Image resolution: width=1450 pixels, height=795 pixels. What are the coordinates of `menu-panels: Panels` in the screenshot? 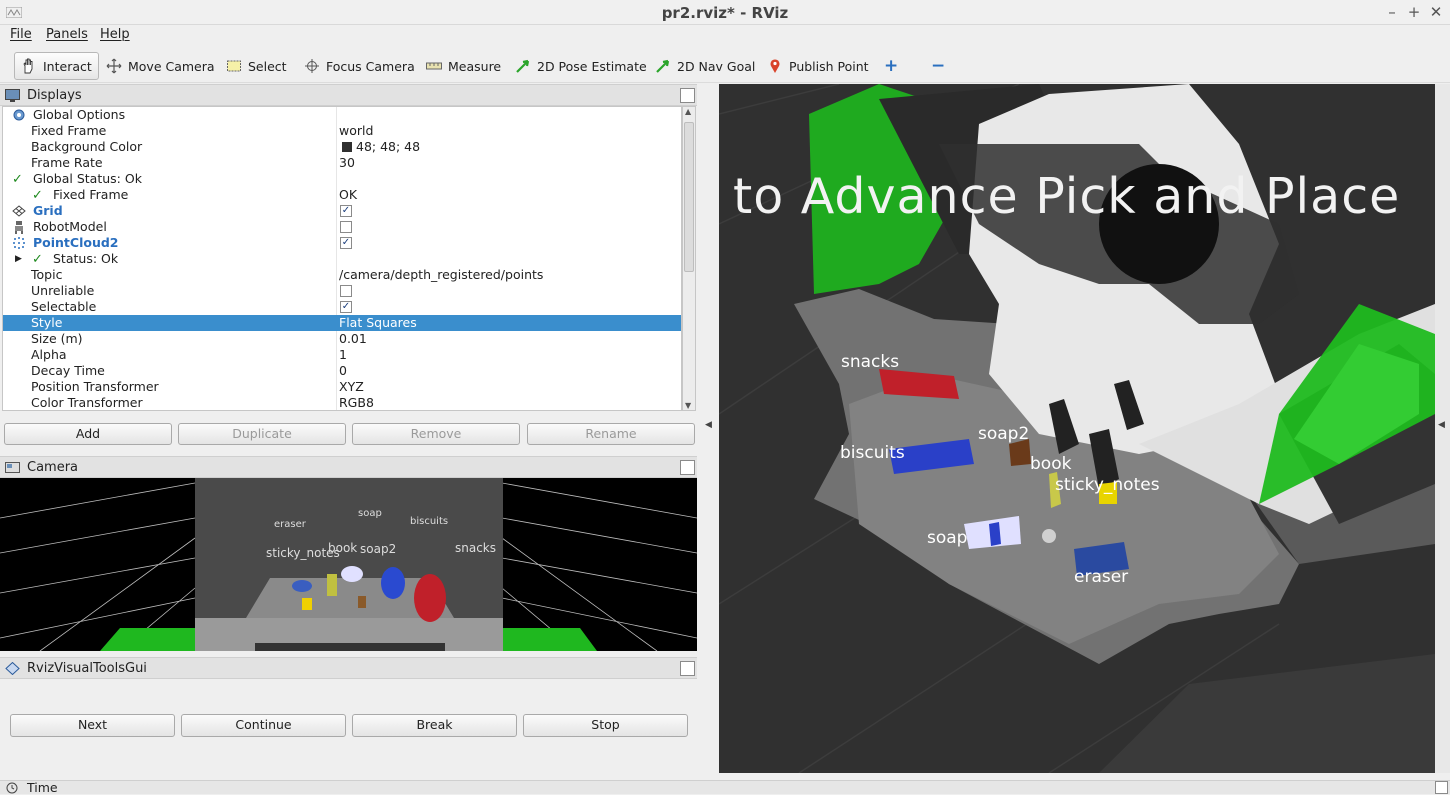 It's located at (67, 34).